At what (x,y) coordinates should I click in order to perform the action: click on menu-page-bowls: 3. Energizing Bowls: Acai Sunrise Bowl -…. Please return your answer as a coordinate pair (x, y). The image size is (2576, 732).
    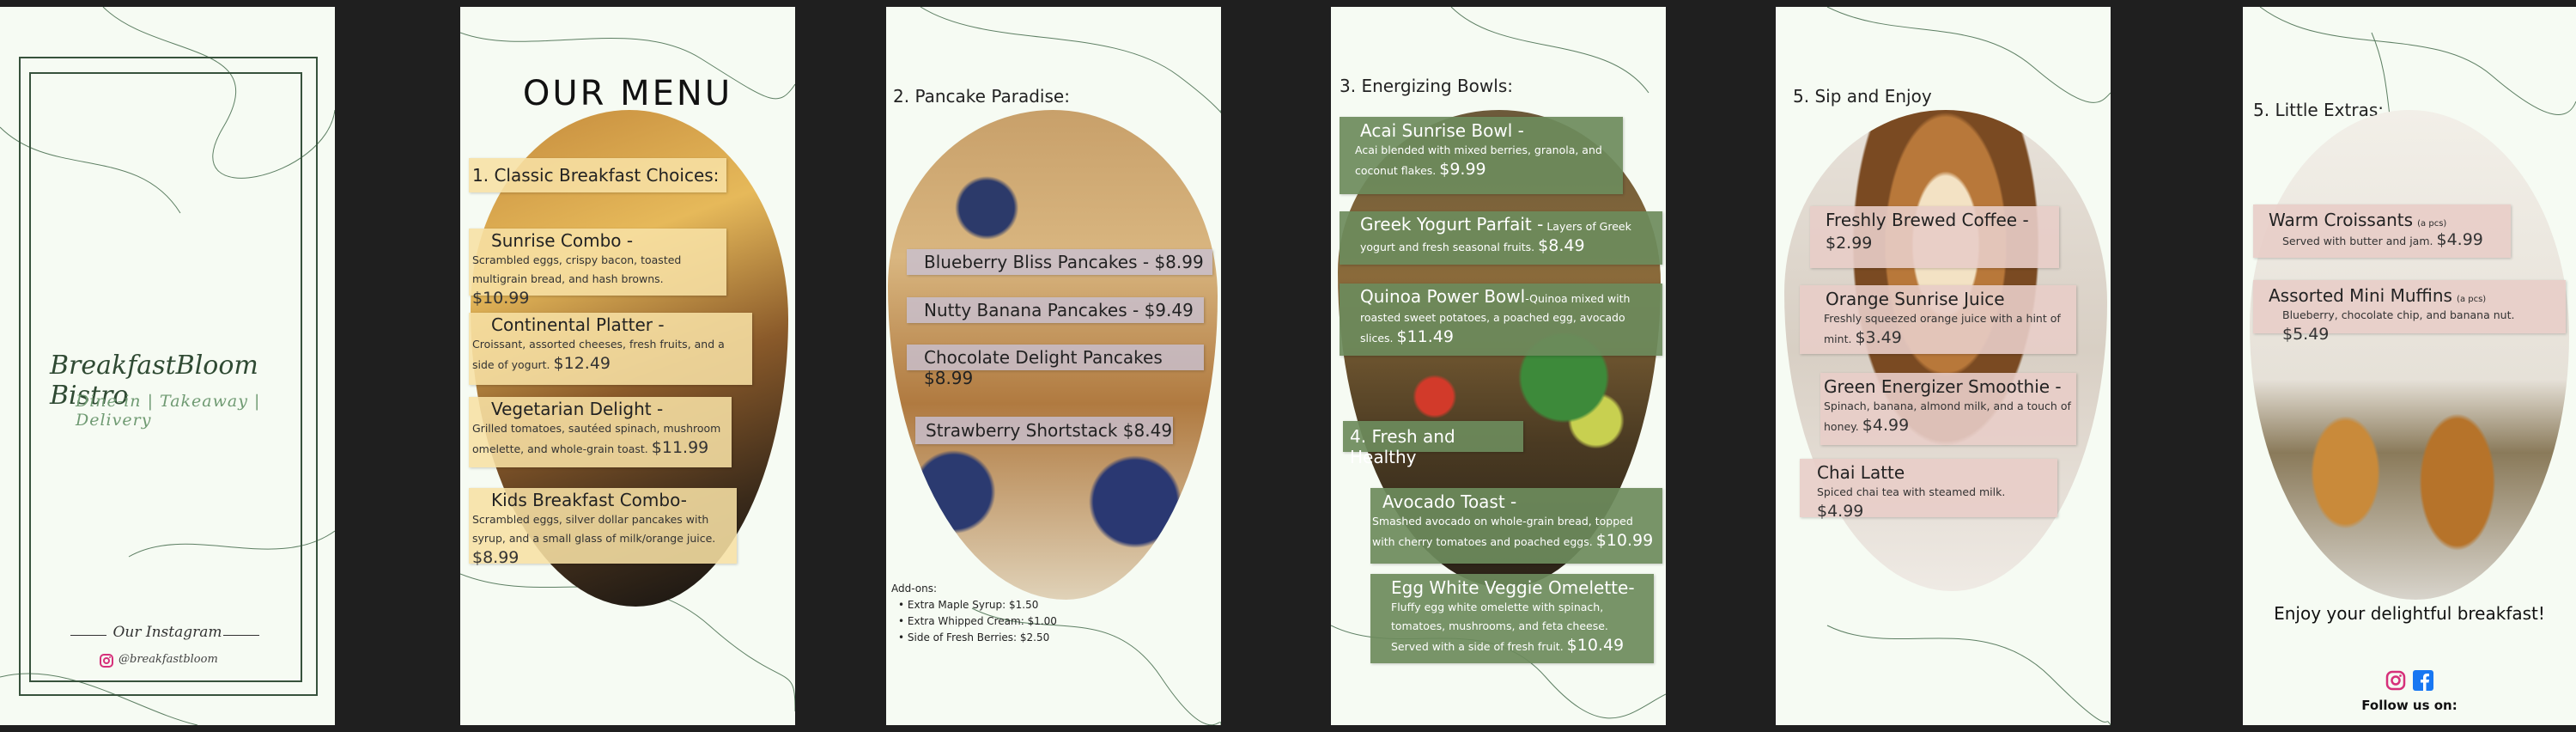
    Looking at the image, I should click on (1499, 366).